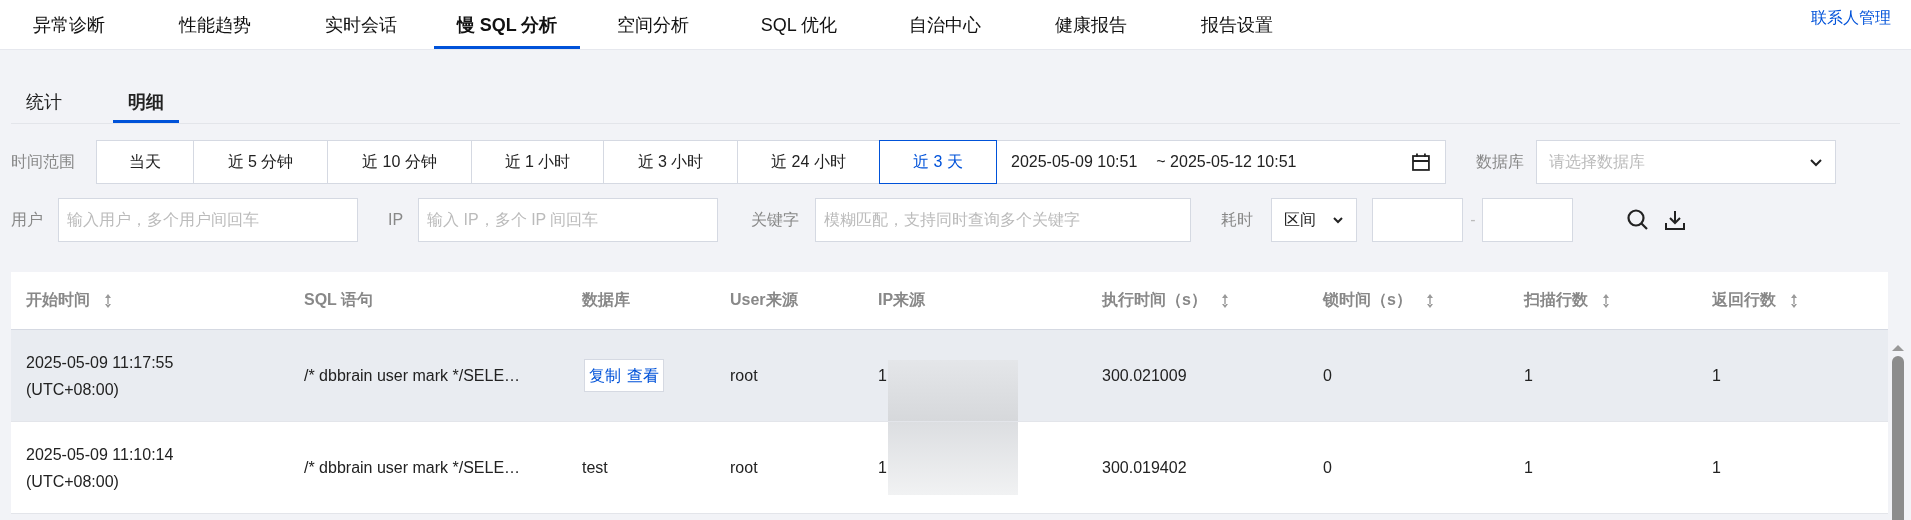 The height and width of the screenshot is (520, 1911). I want to click on column-header: 开始时间, so click(58, 300).